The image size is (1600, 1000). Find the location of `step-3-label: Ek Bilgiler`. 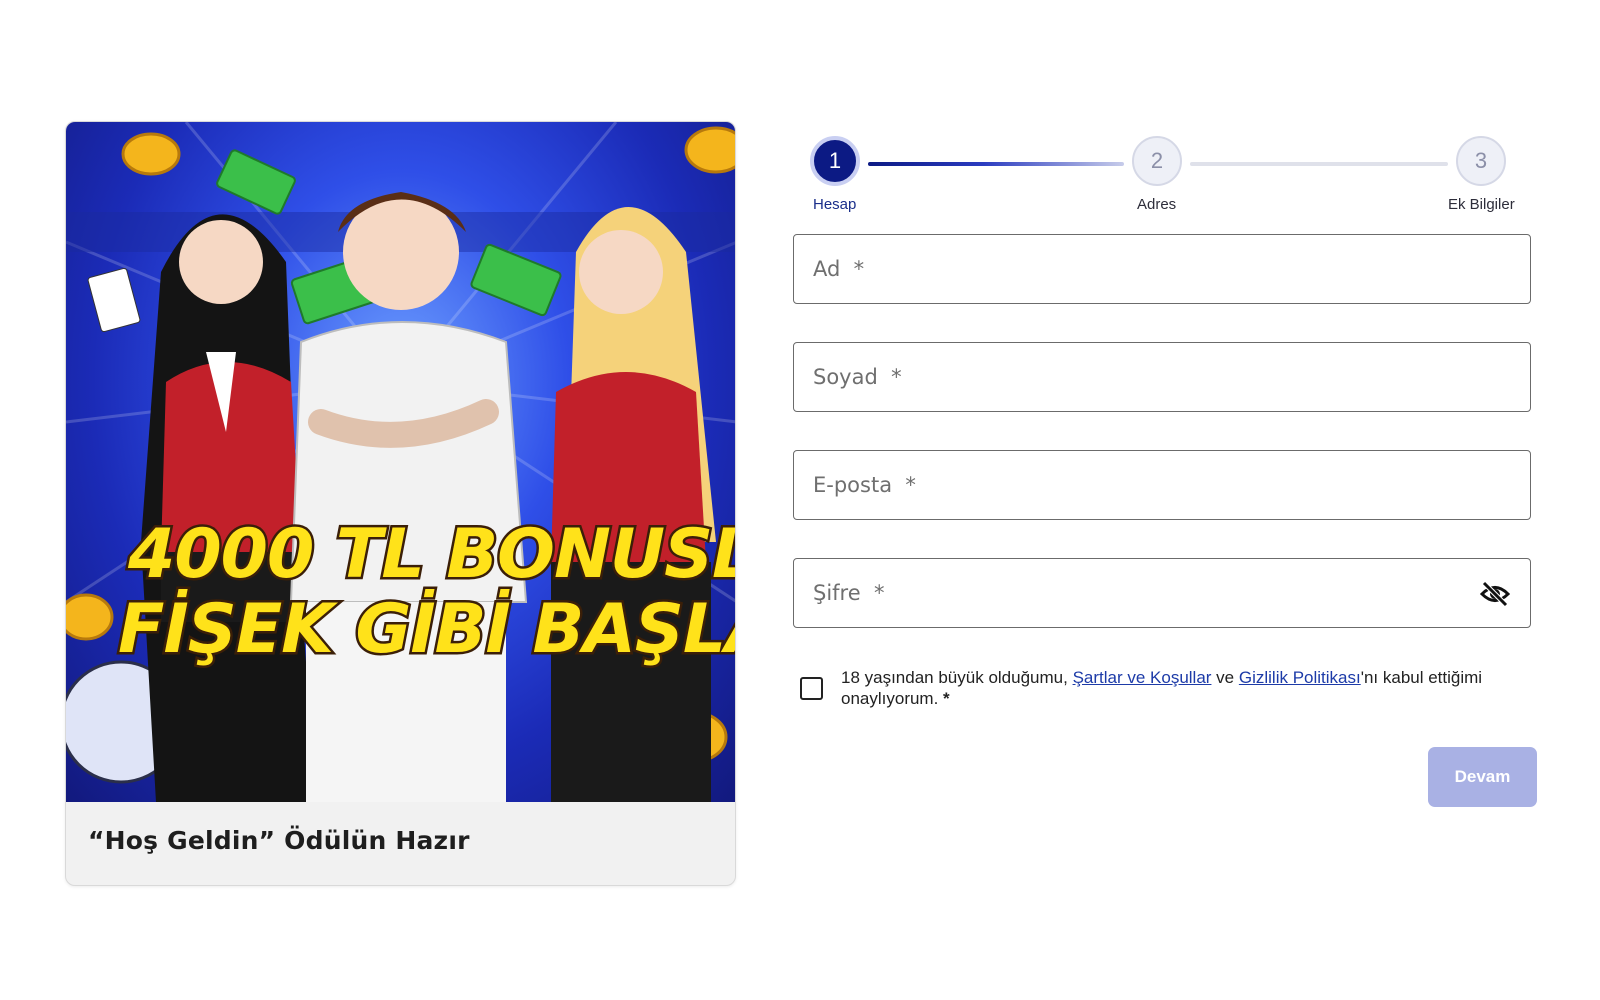

step-3-label: Ek Bilgiler is located at coordinates (1481, 204).